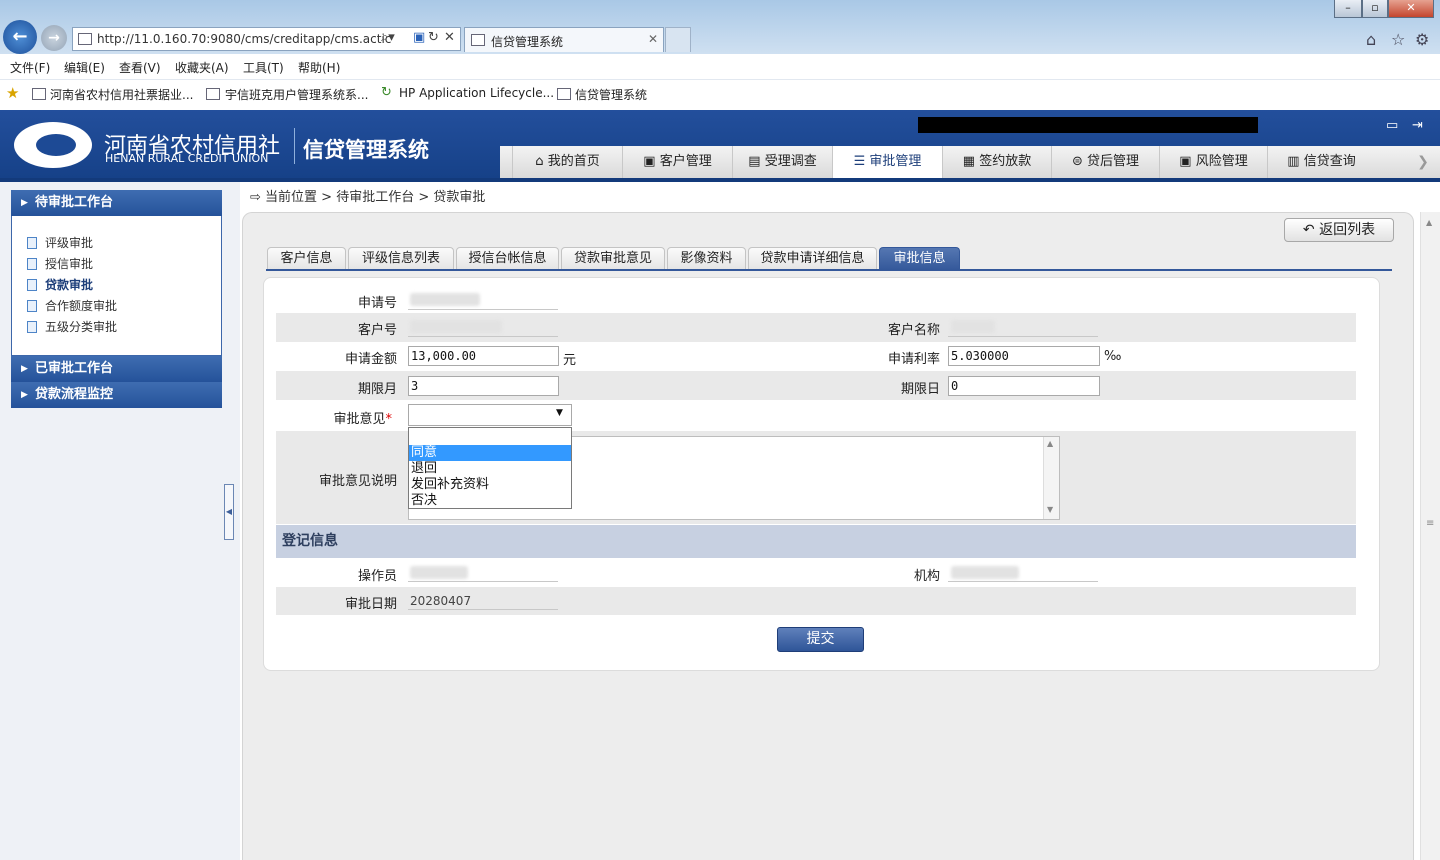 The image size is (1440, 860). What do you see at coordinates (229, 512) in the screenshot?
I see `sidebar-collapse-icon: ◀` at bounding box center [229, 512].